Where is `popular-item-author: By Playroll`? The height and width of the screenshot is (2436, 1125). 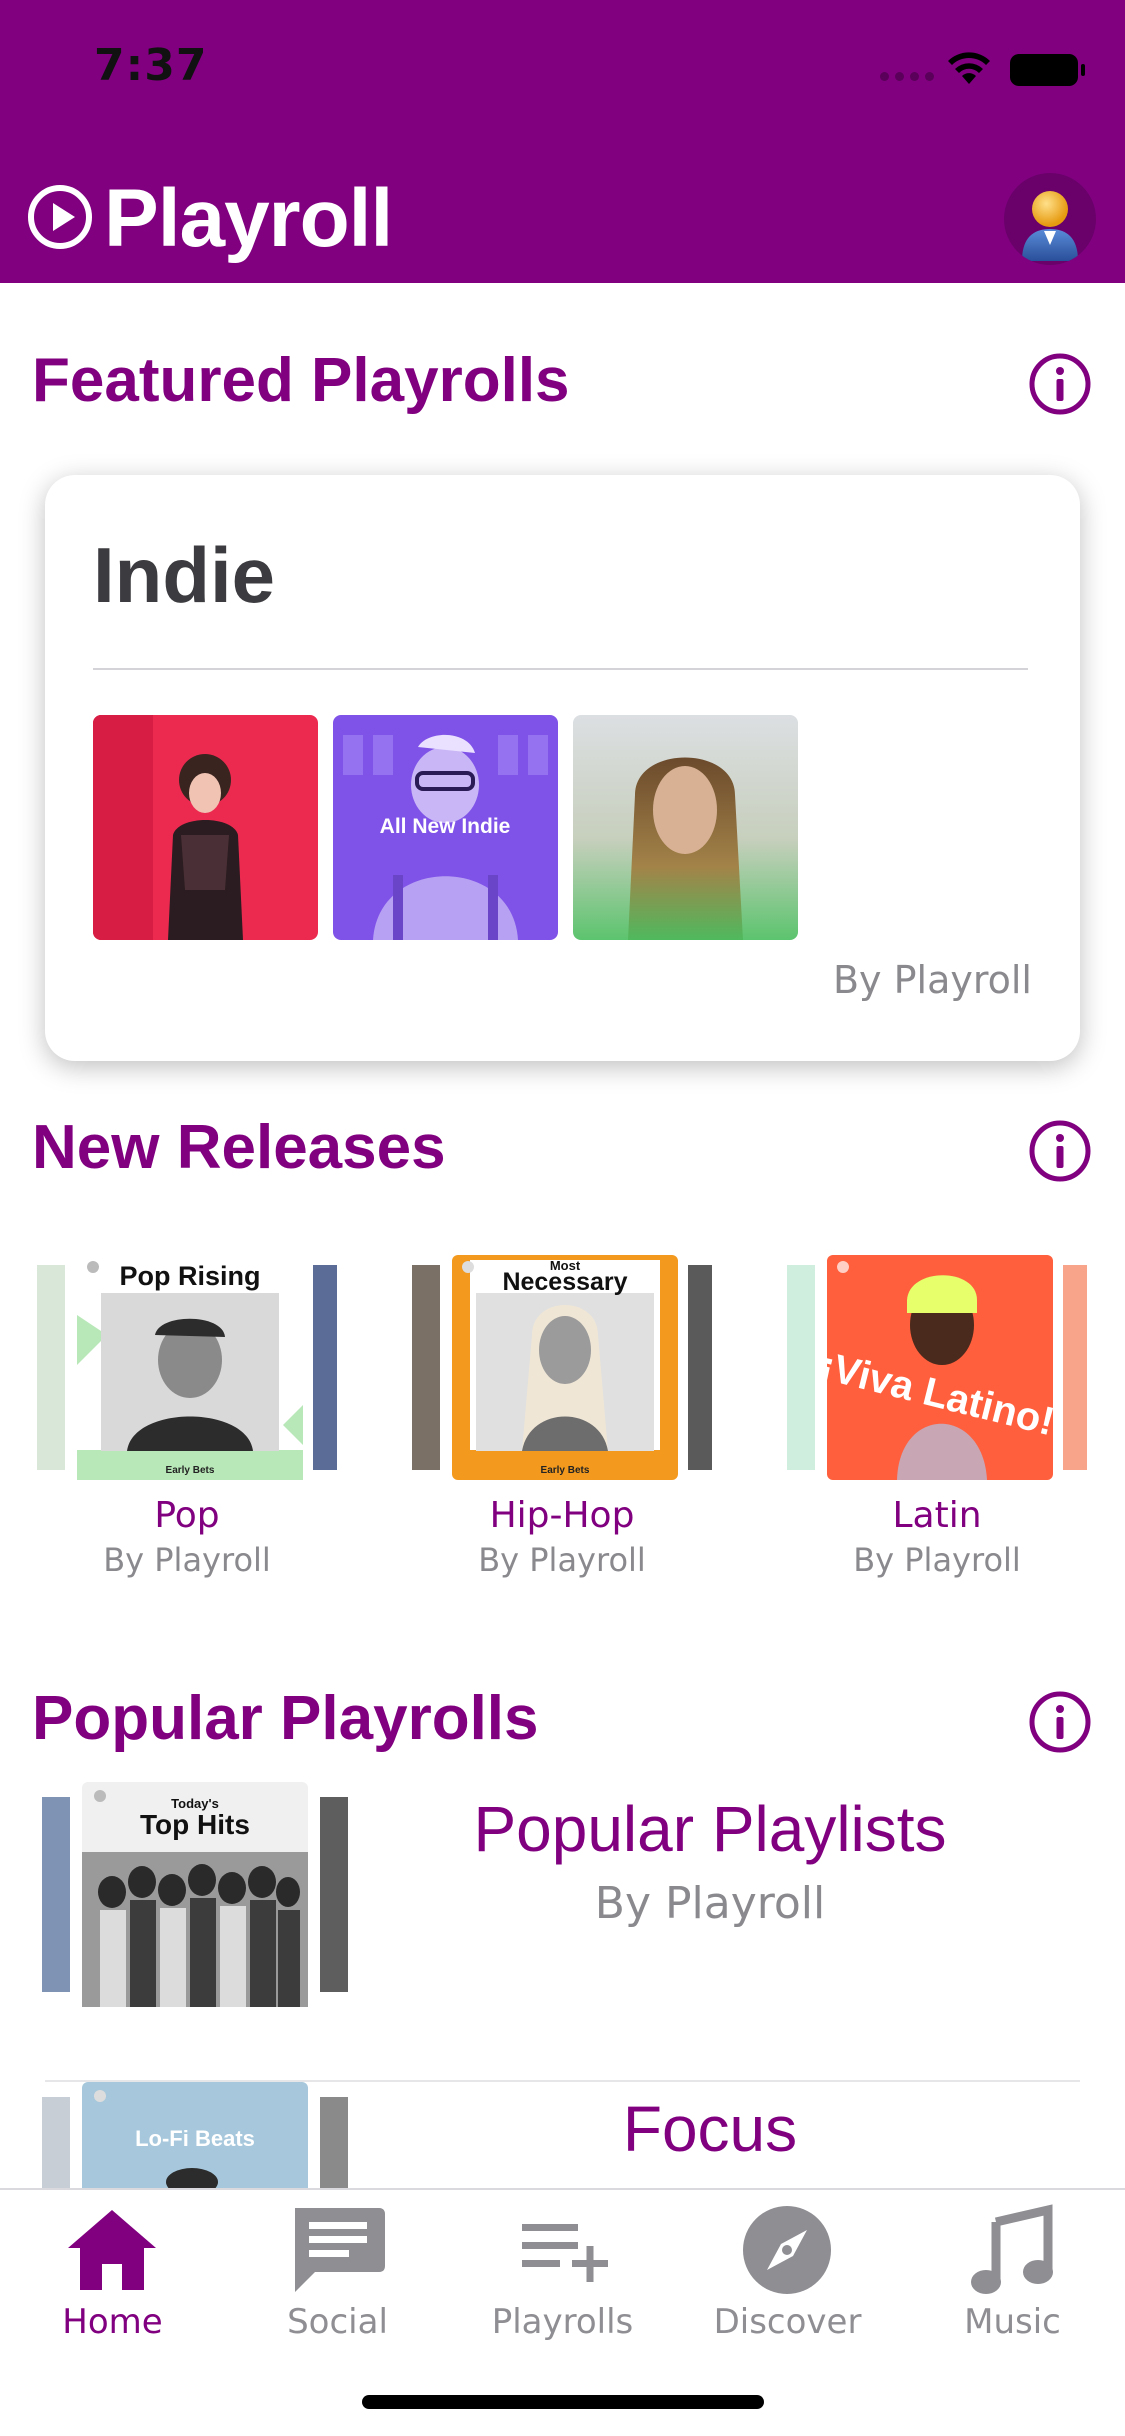 popular-item-author: By Playroll is located at coordinates (710, 1903).